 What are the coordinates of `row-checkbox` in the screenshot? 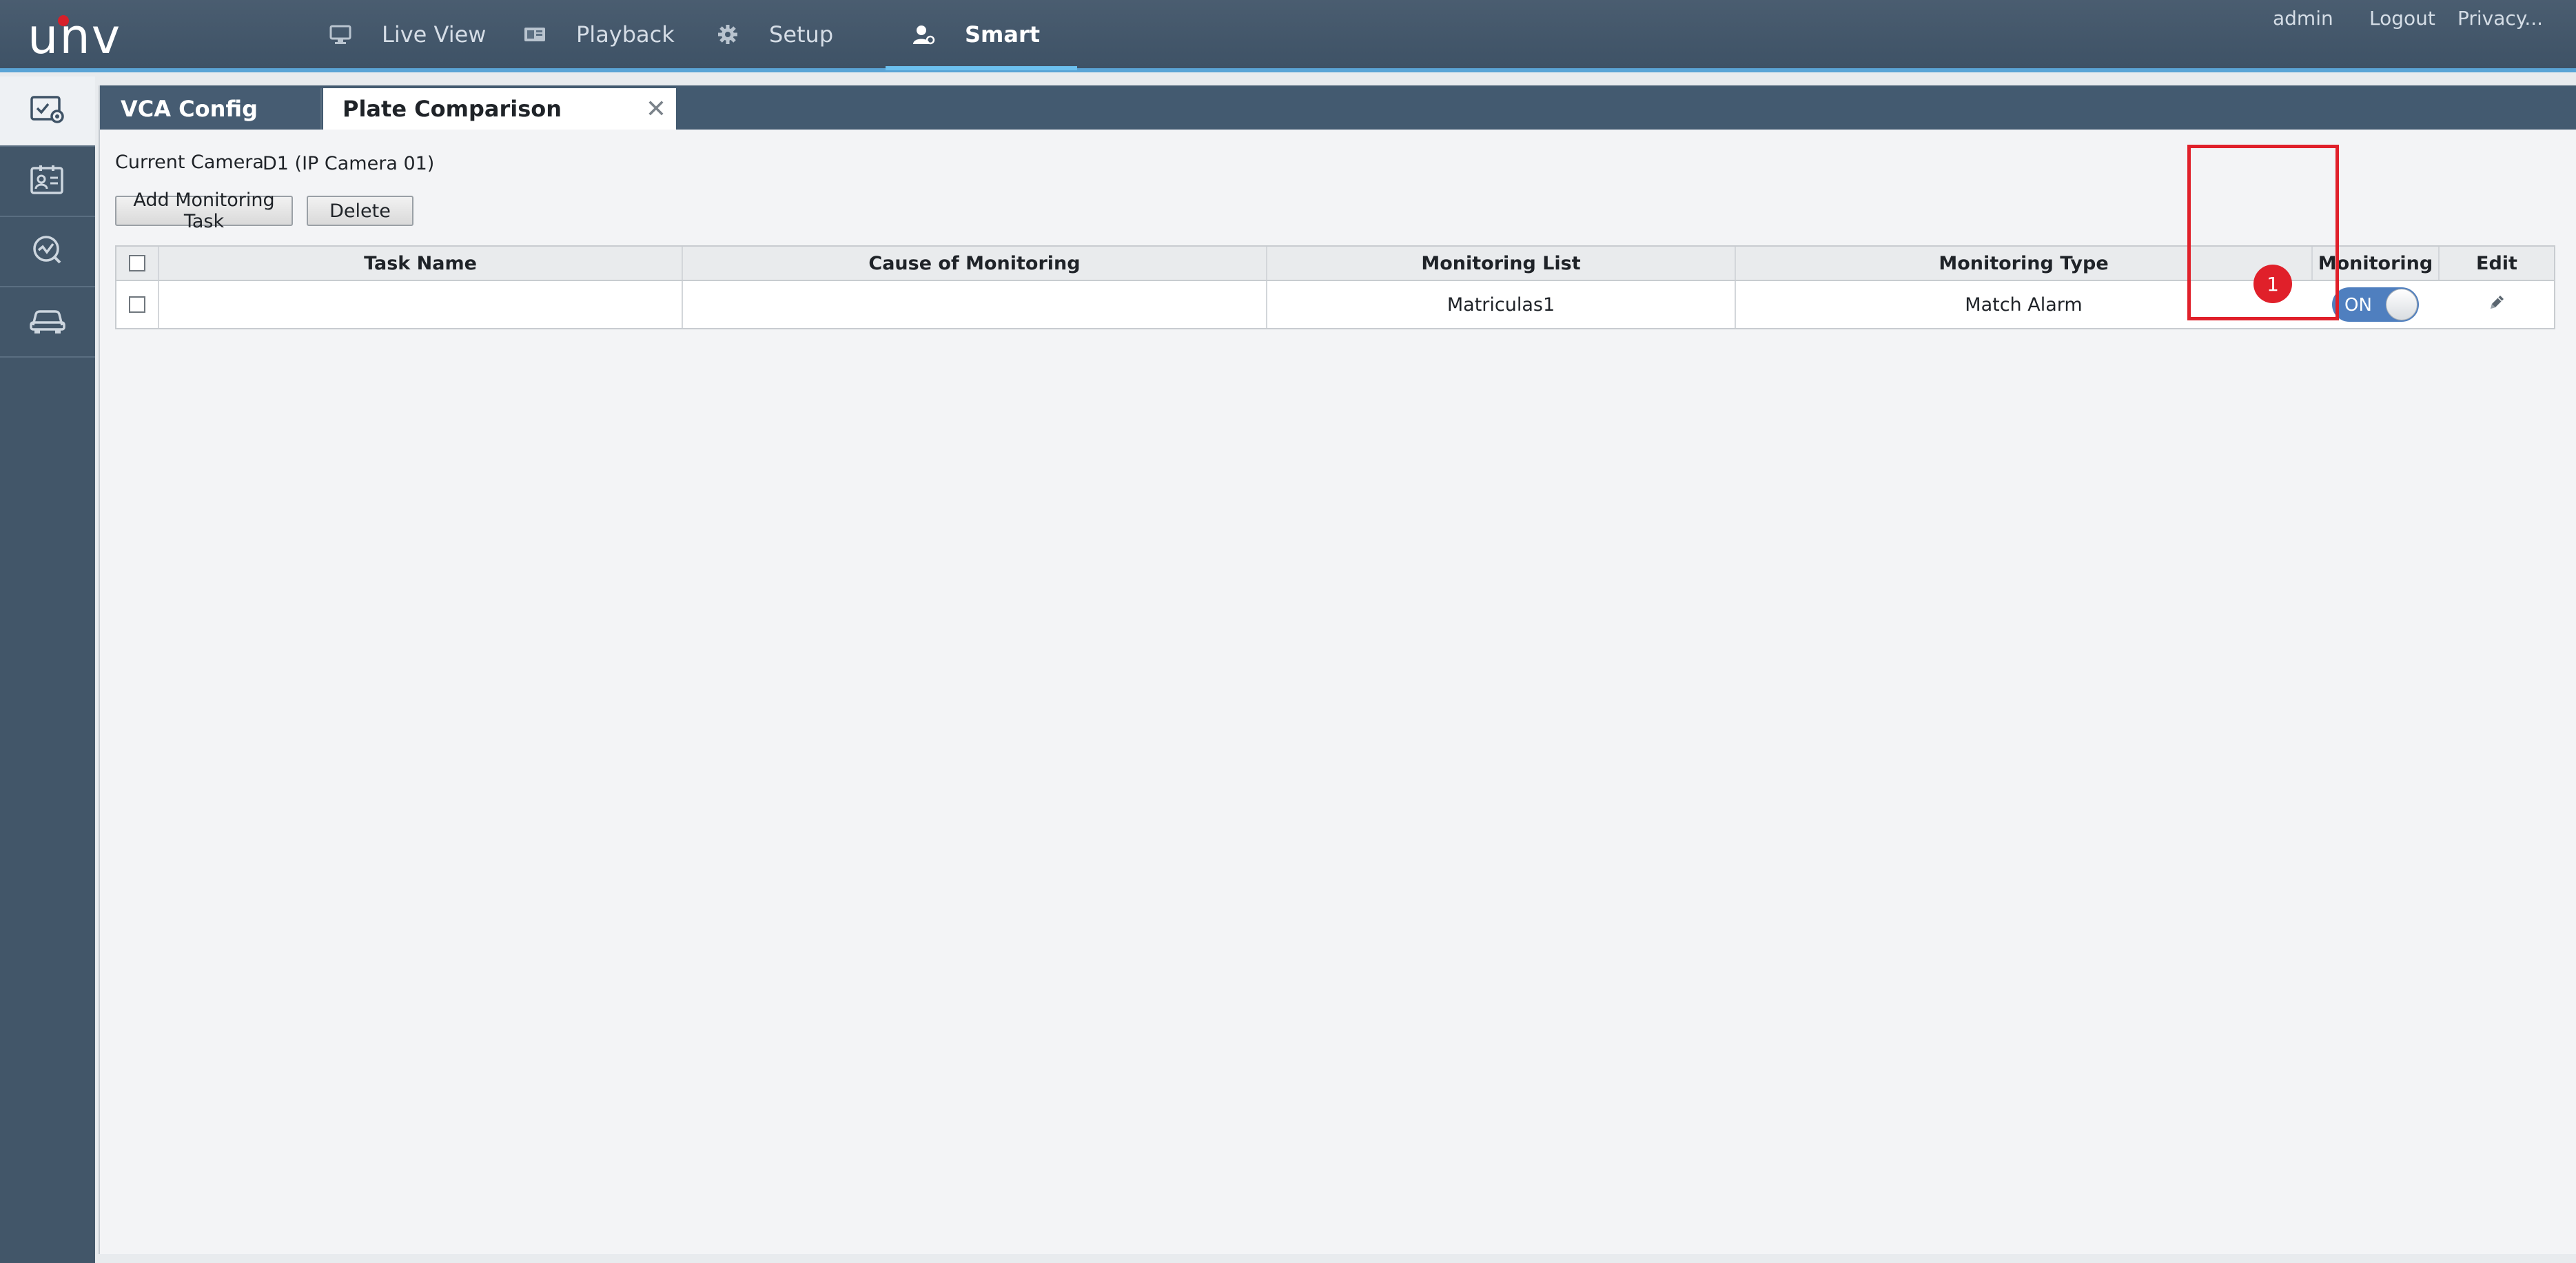 It's located at (137, 304).